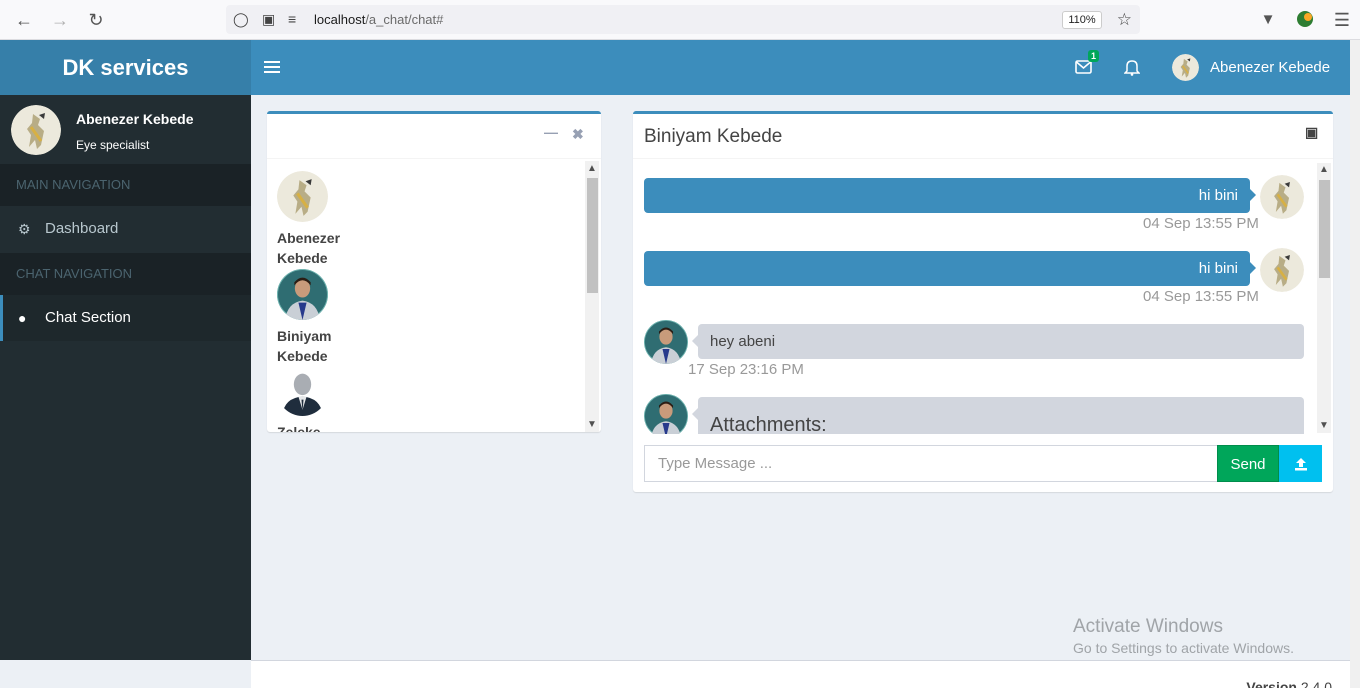 This screenshot has height=688, width=1360. What do you see at coordinates (680, 67) in the screenshot?
I see `top-header: DK services 1 Abenezer Kebede` at bounding box center [680, 67].